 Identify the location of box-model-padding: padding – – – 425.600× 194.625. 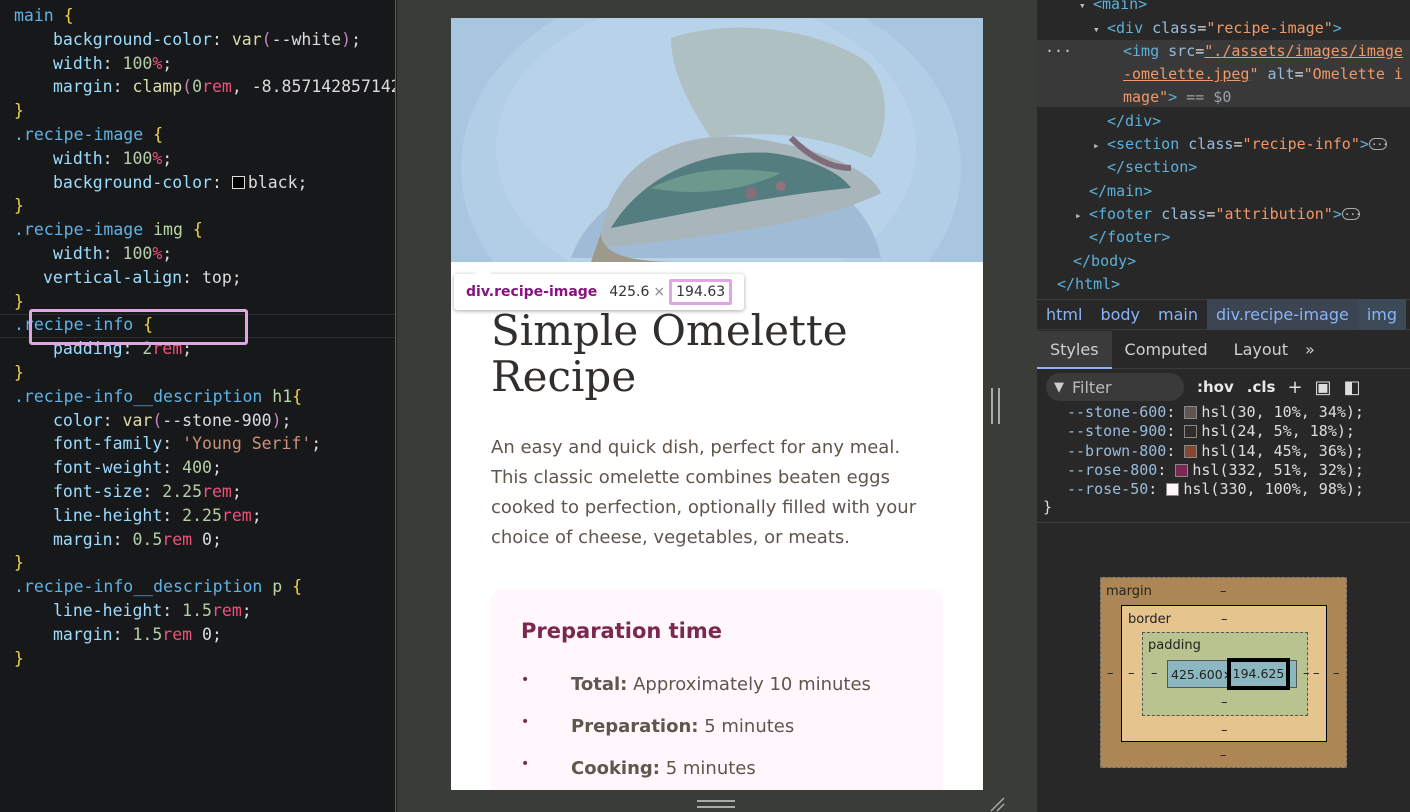
(1226, 674).